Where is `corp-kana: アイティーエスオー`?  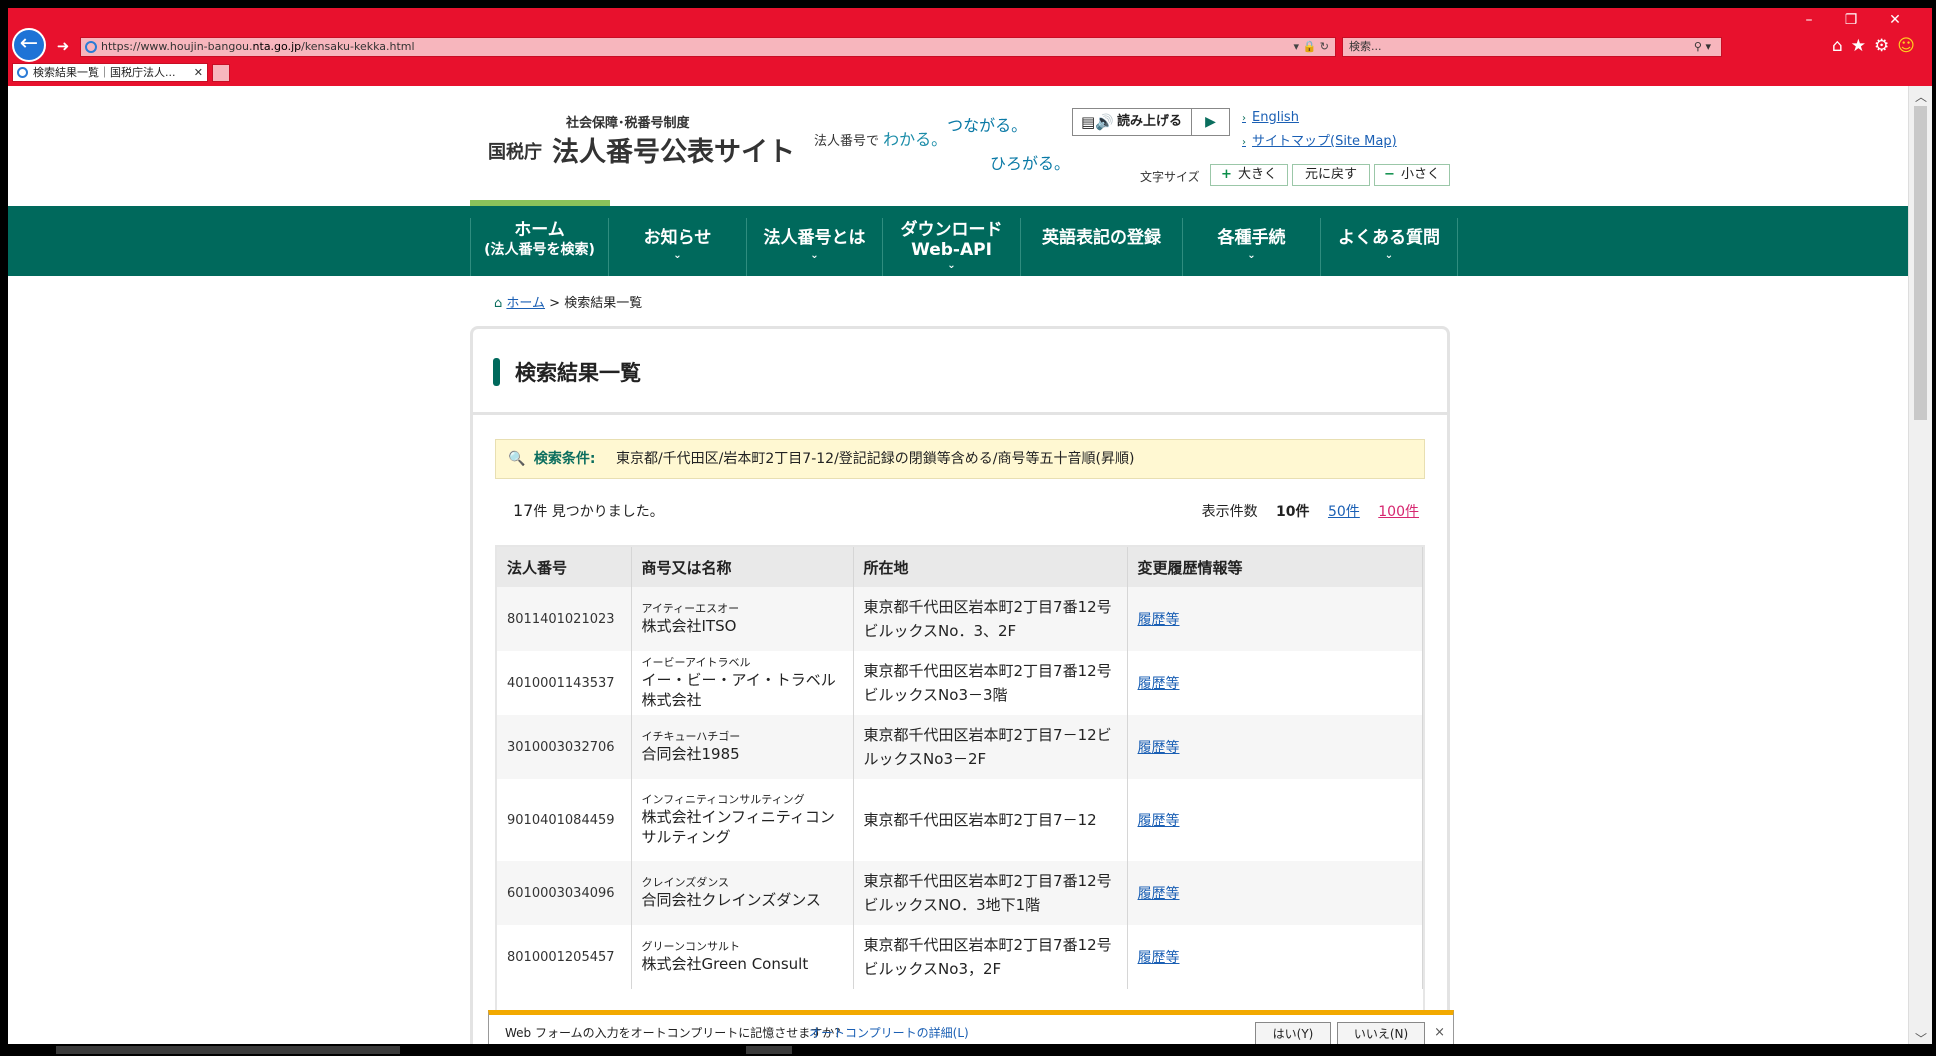
corp-kana: アイティーエスオー is located at coordinates (690, 608).